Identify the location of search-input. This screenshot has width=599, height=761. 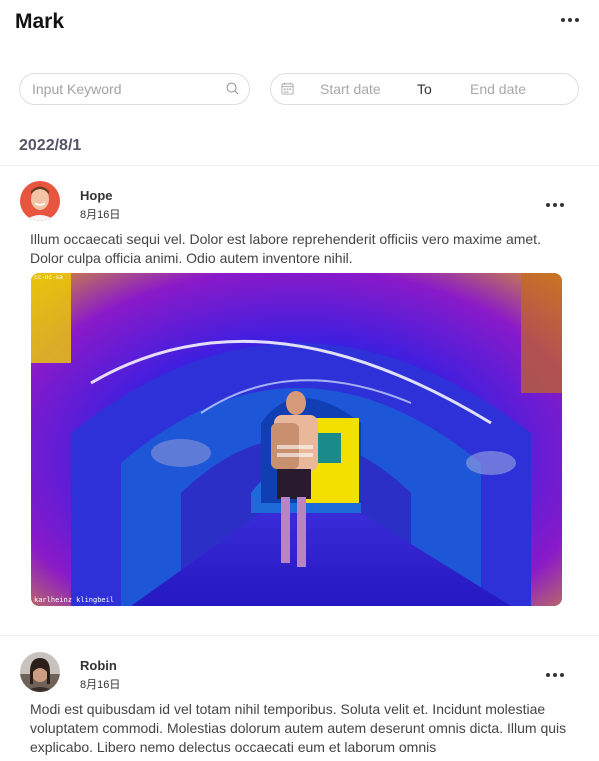
(122, 89).